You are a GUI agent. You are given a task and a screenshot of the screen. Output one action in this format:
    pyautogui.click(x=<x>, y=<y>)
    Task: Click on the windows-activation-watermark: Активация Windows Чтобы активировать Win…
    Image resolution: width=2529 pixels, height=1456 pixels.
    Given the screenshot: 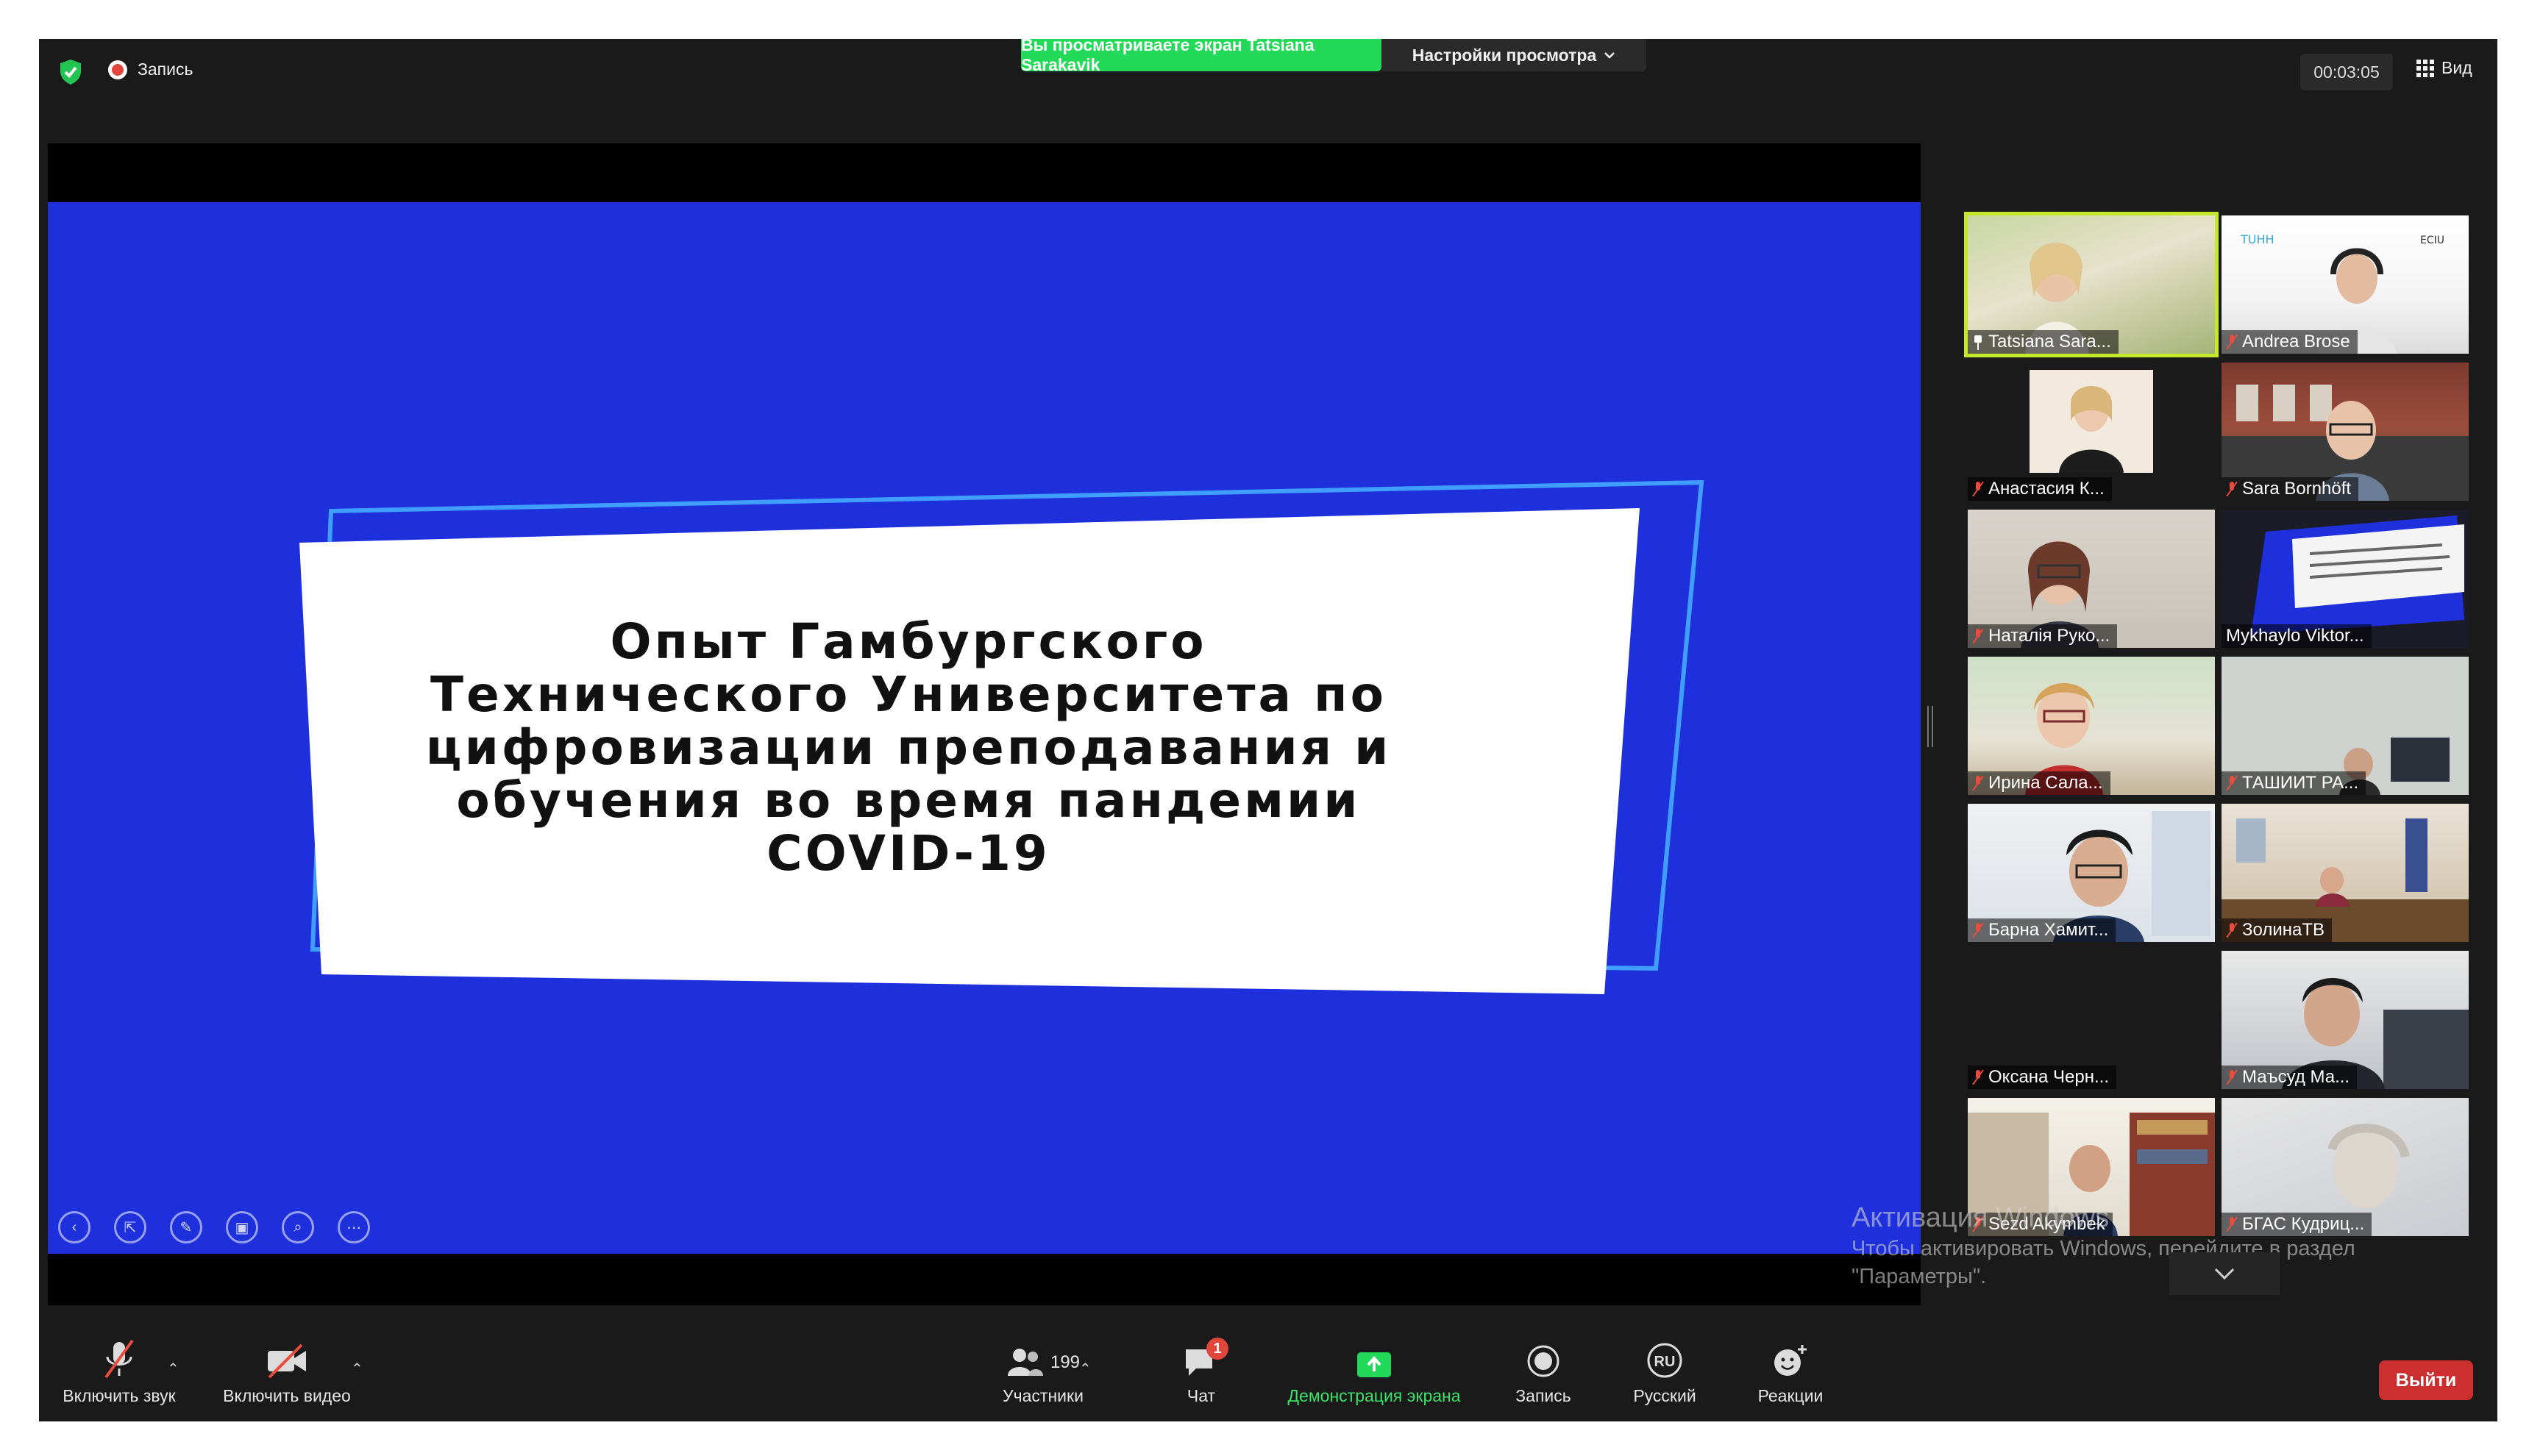 What is the action you would take?
    pyautogui.click(x=2103, y=1246)
    